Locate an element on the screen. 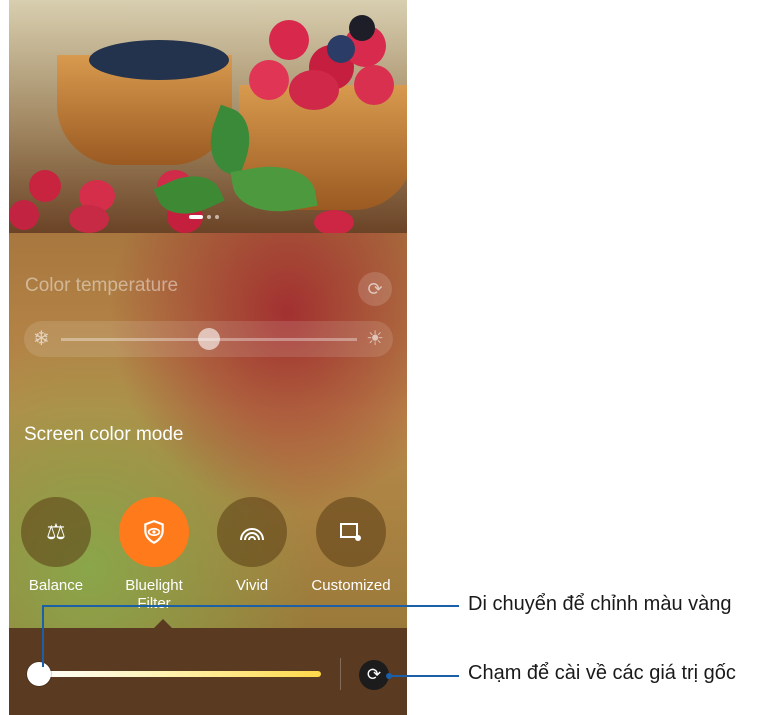 The image size is (768, 715). slider-callout-line is located at coordinates (251, 606).